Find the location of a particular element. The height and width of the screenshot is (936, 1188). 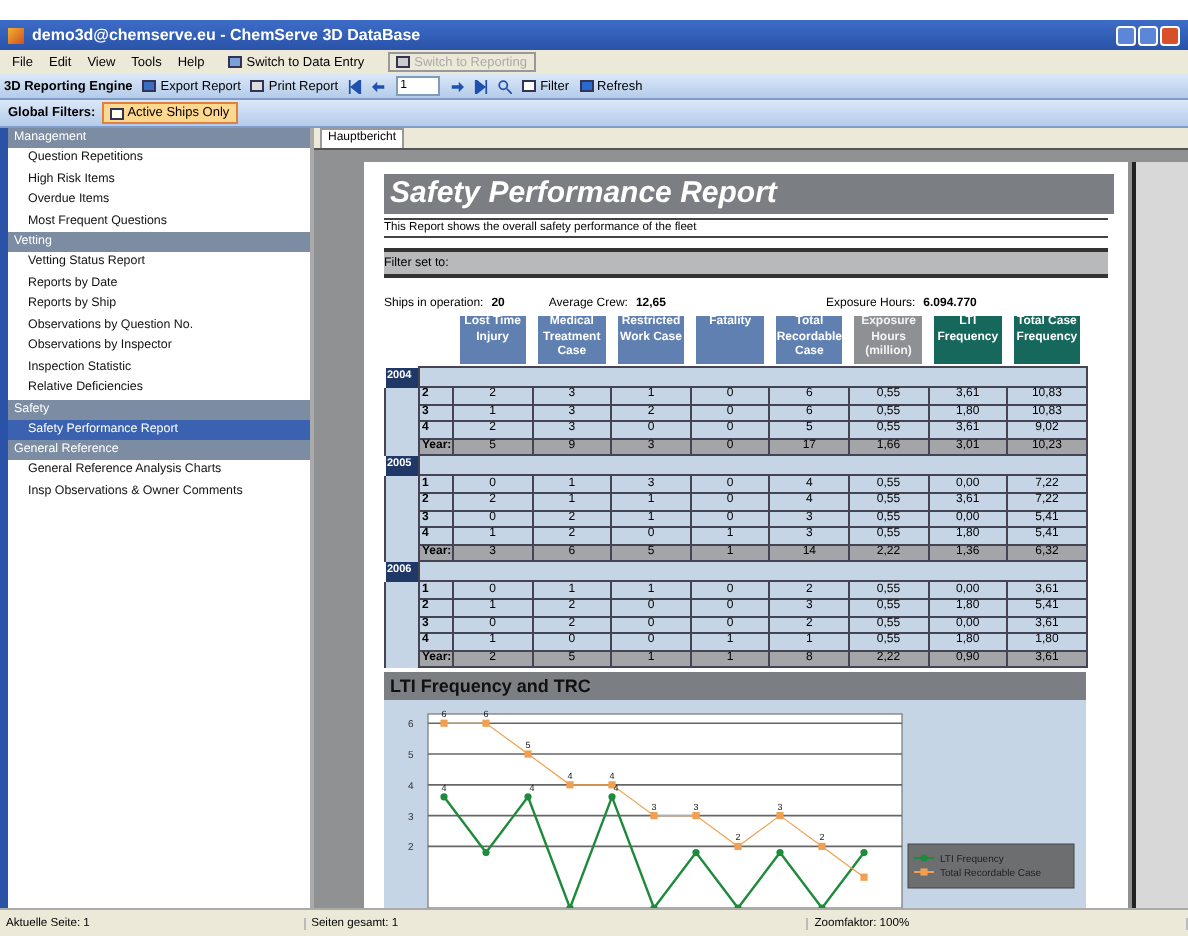

chart-heading: LTI Frequency and TRC is located at coordinates (735, 686).